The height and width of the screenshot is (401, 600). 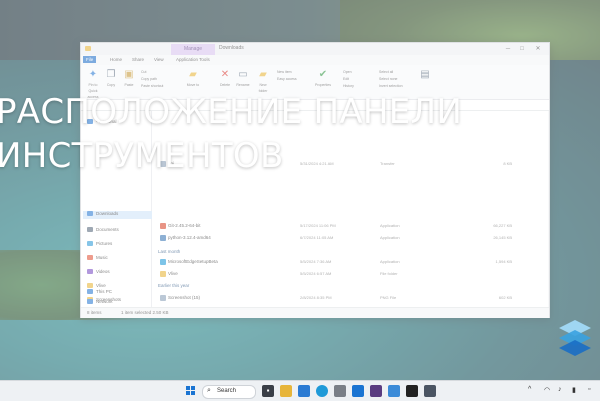 I want to click on properties-button: ✔ Properties, so click(x=323, y=78).